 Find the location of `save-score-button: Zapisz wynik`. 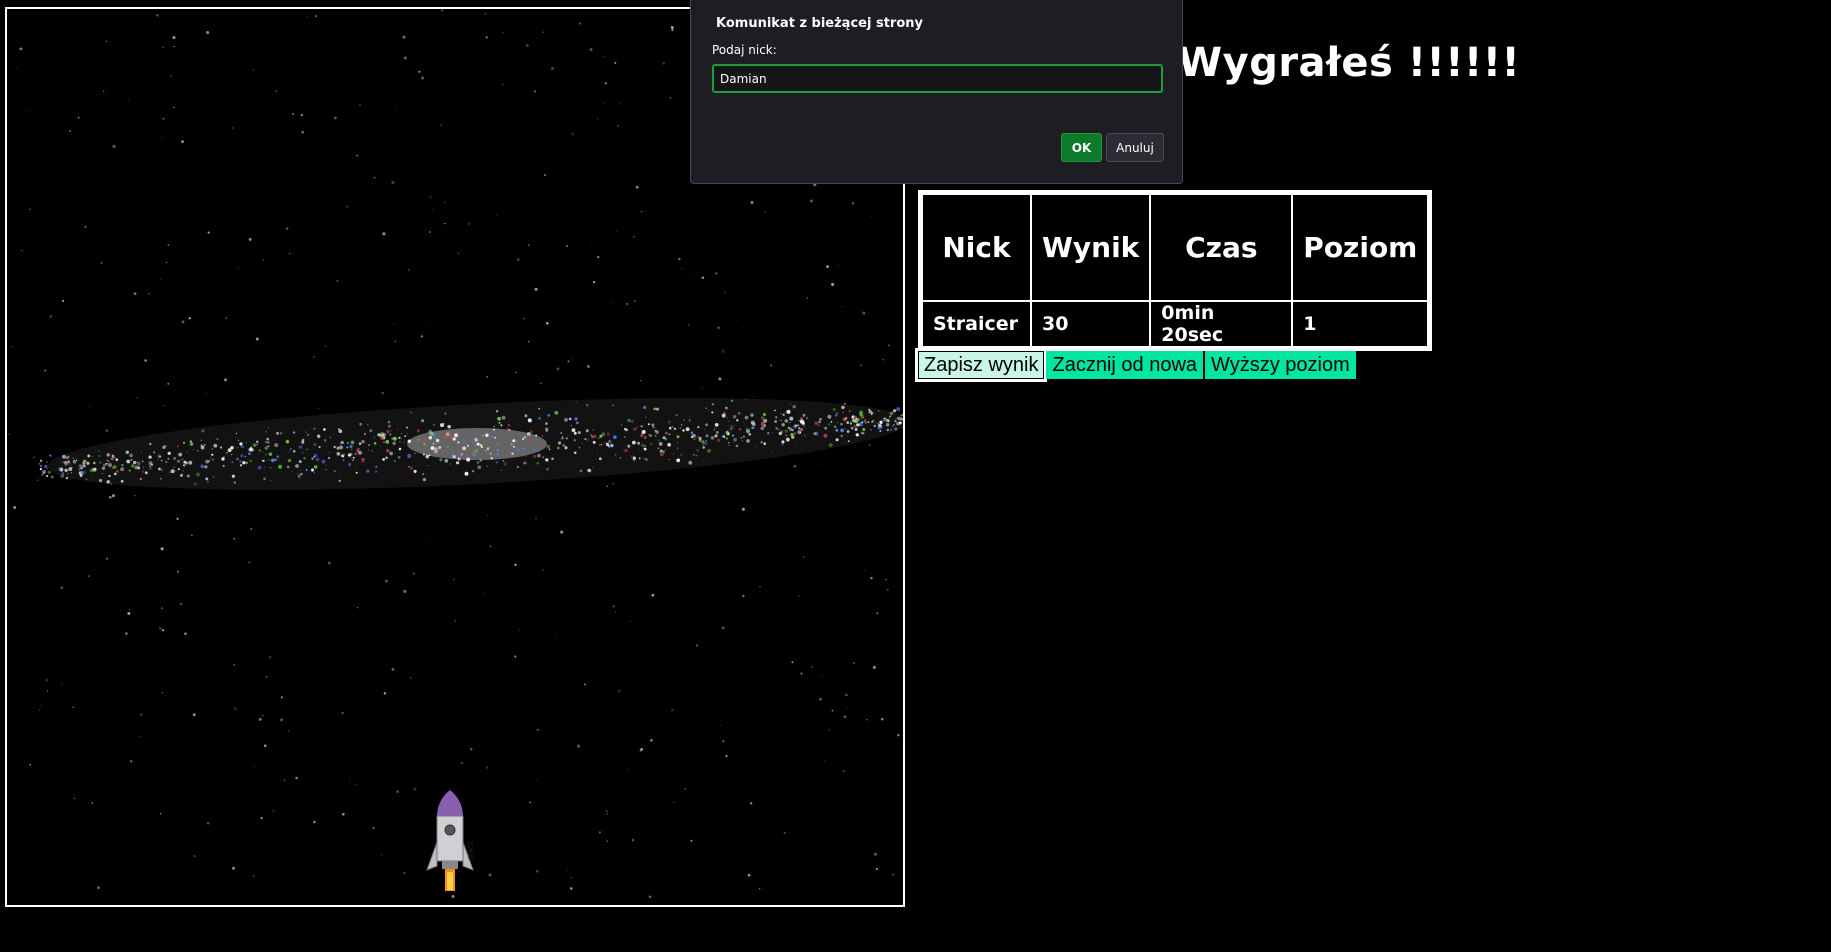

save-score-button: Zapisz wynik is located at coordinates (981, 365).